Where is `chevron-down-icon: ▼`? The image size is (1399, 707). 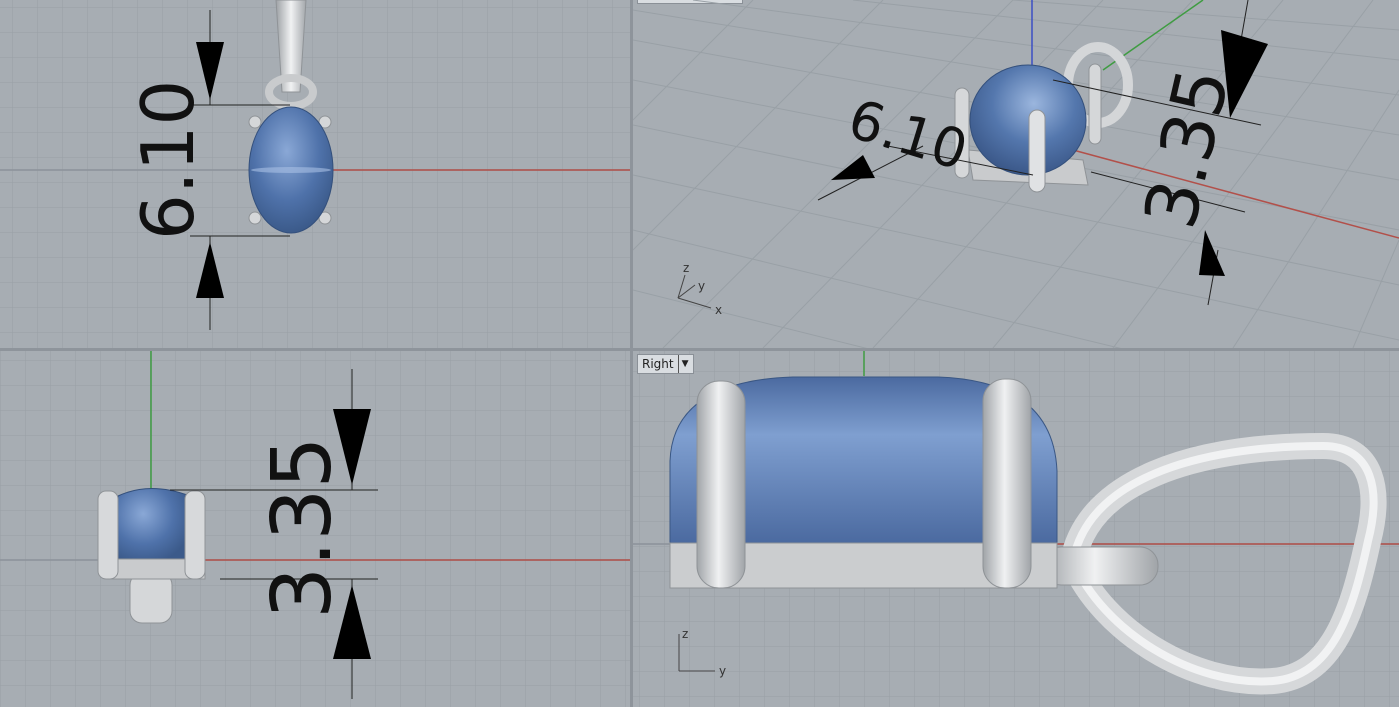
chevron-down-icon: ▼ is located at coordinates (683, 364).